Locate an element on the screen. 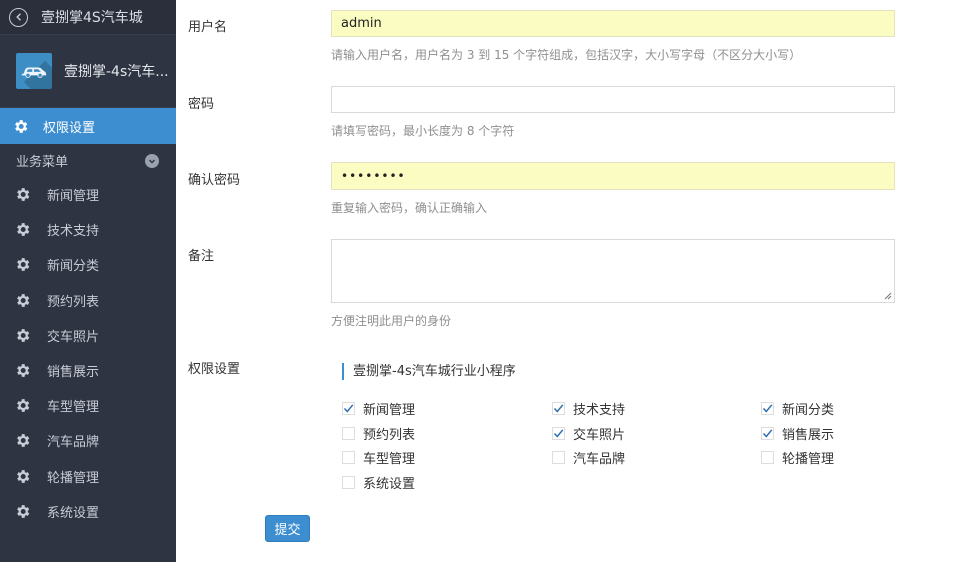  checkbox-label: 技术支持 is located at coordinates (599, 410).